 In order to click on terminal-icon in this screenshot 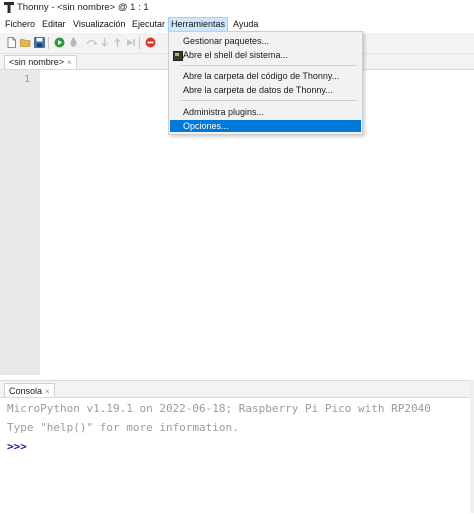, I will do `click(178, 56)`.